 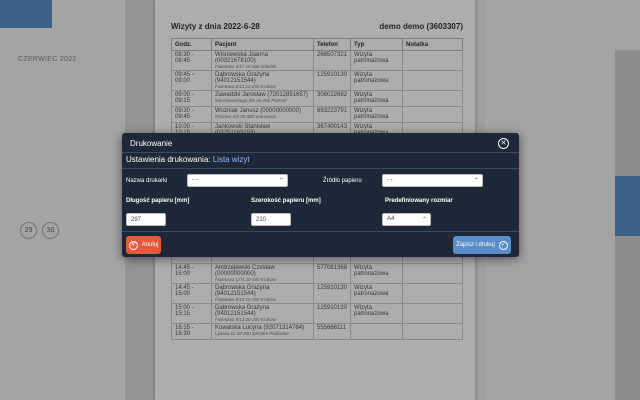 I want to click on cancel-icon: ✕, so click(x=133, y=245).